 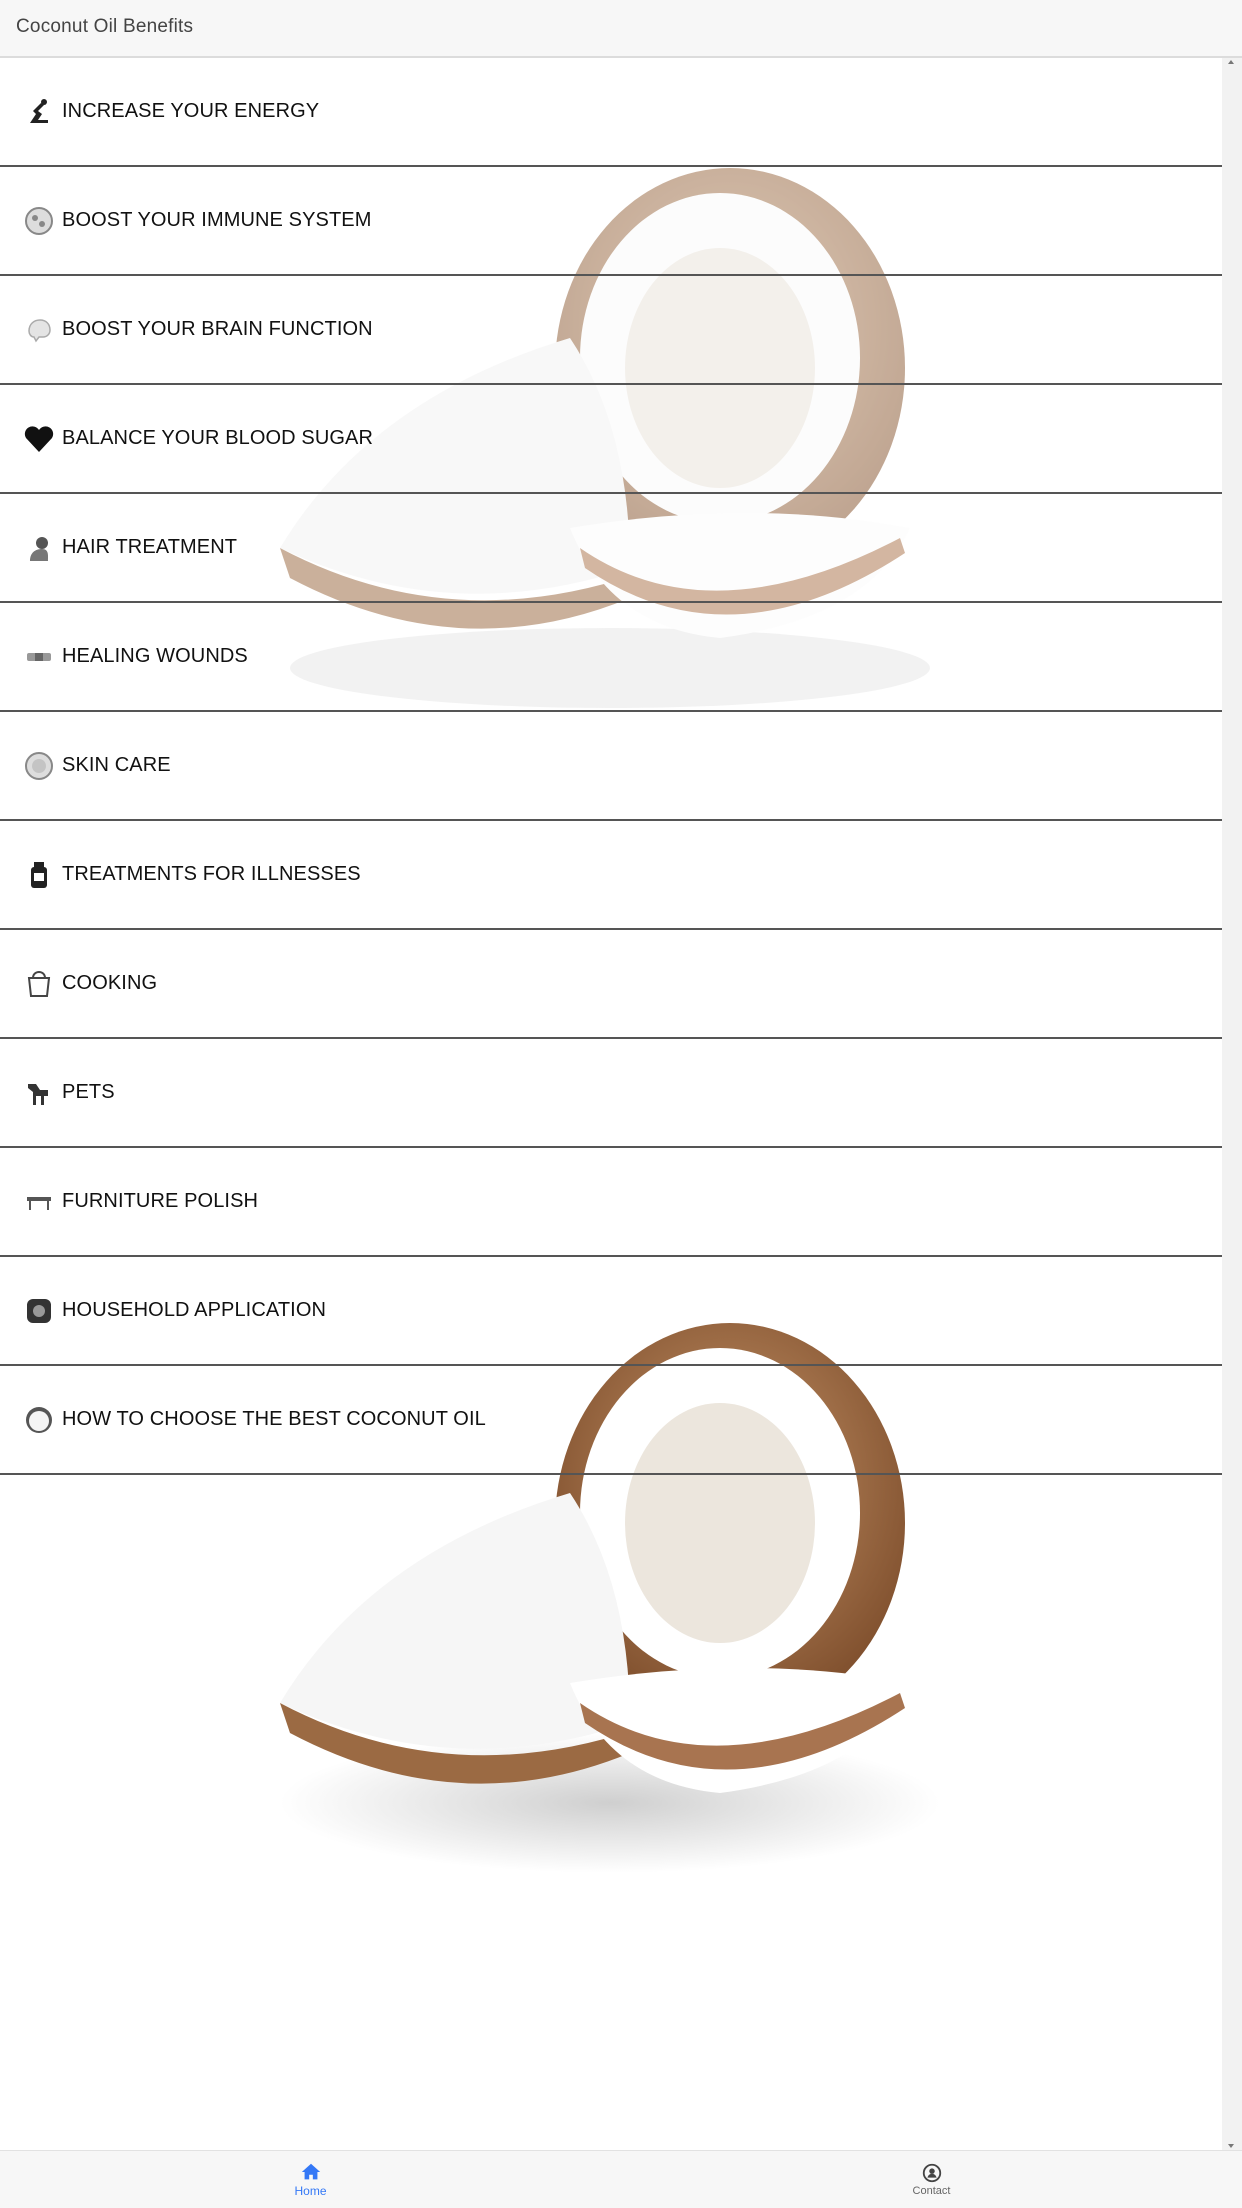 What do you see at coordinates (88, 1092) in the screenshot?
I see `list-item-label: PETS` at bounding box center [88, 1092].